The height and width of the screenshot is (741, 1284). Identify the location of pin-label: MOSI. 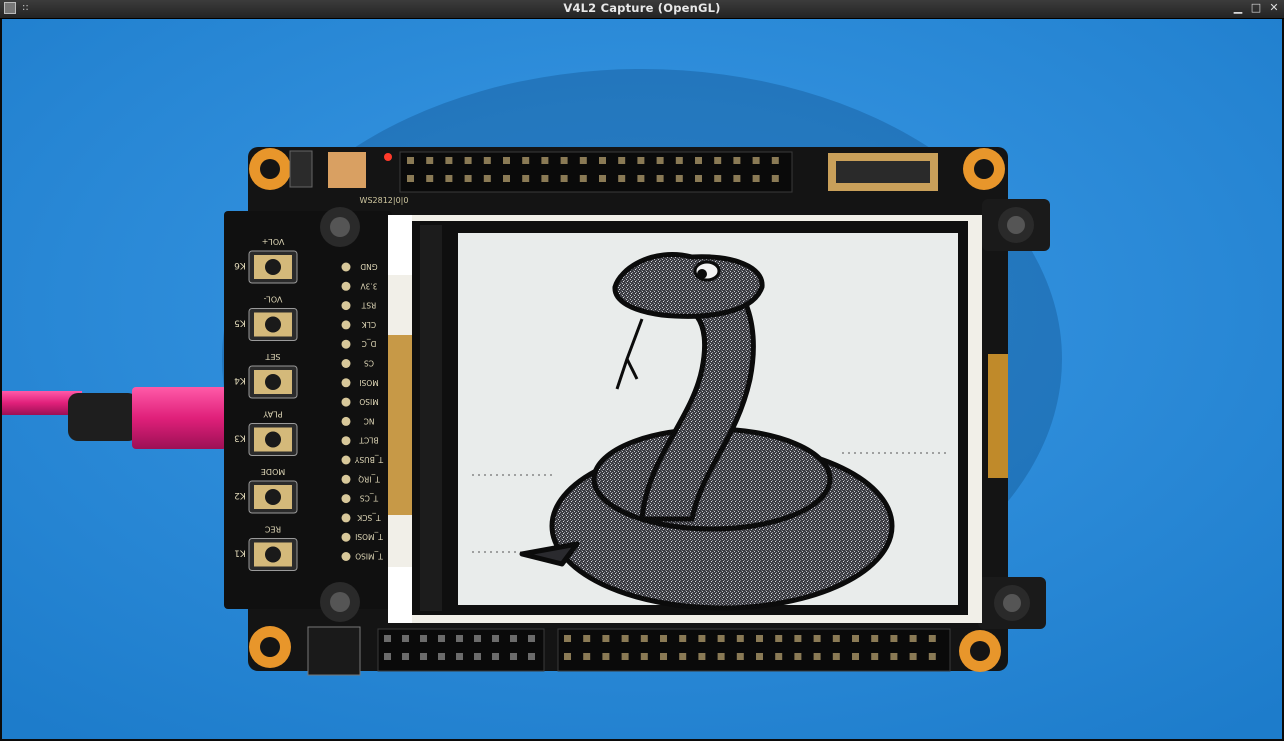
(368, 382).